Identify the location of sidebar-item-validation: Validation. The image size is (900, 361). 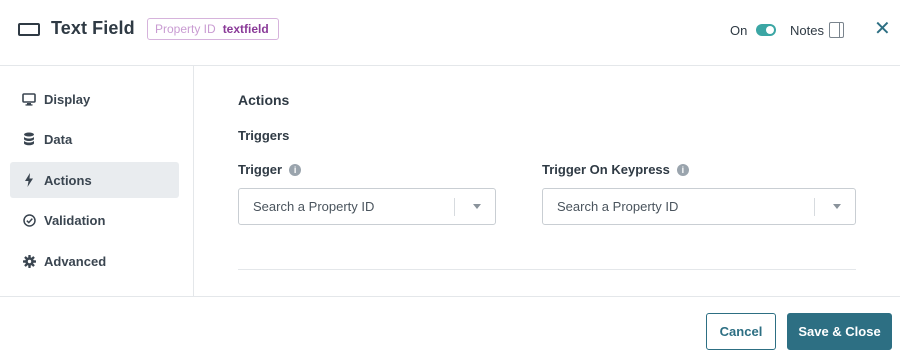
(94, 220).